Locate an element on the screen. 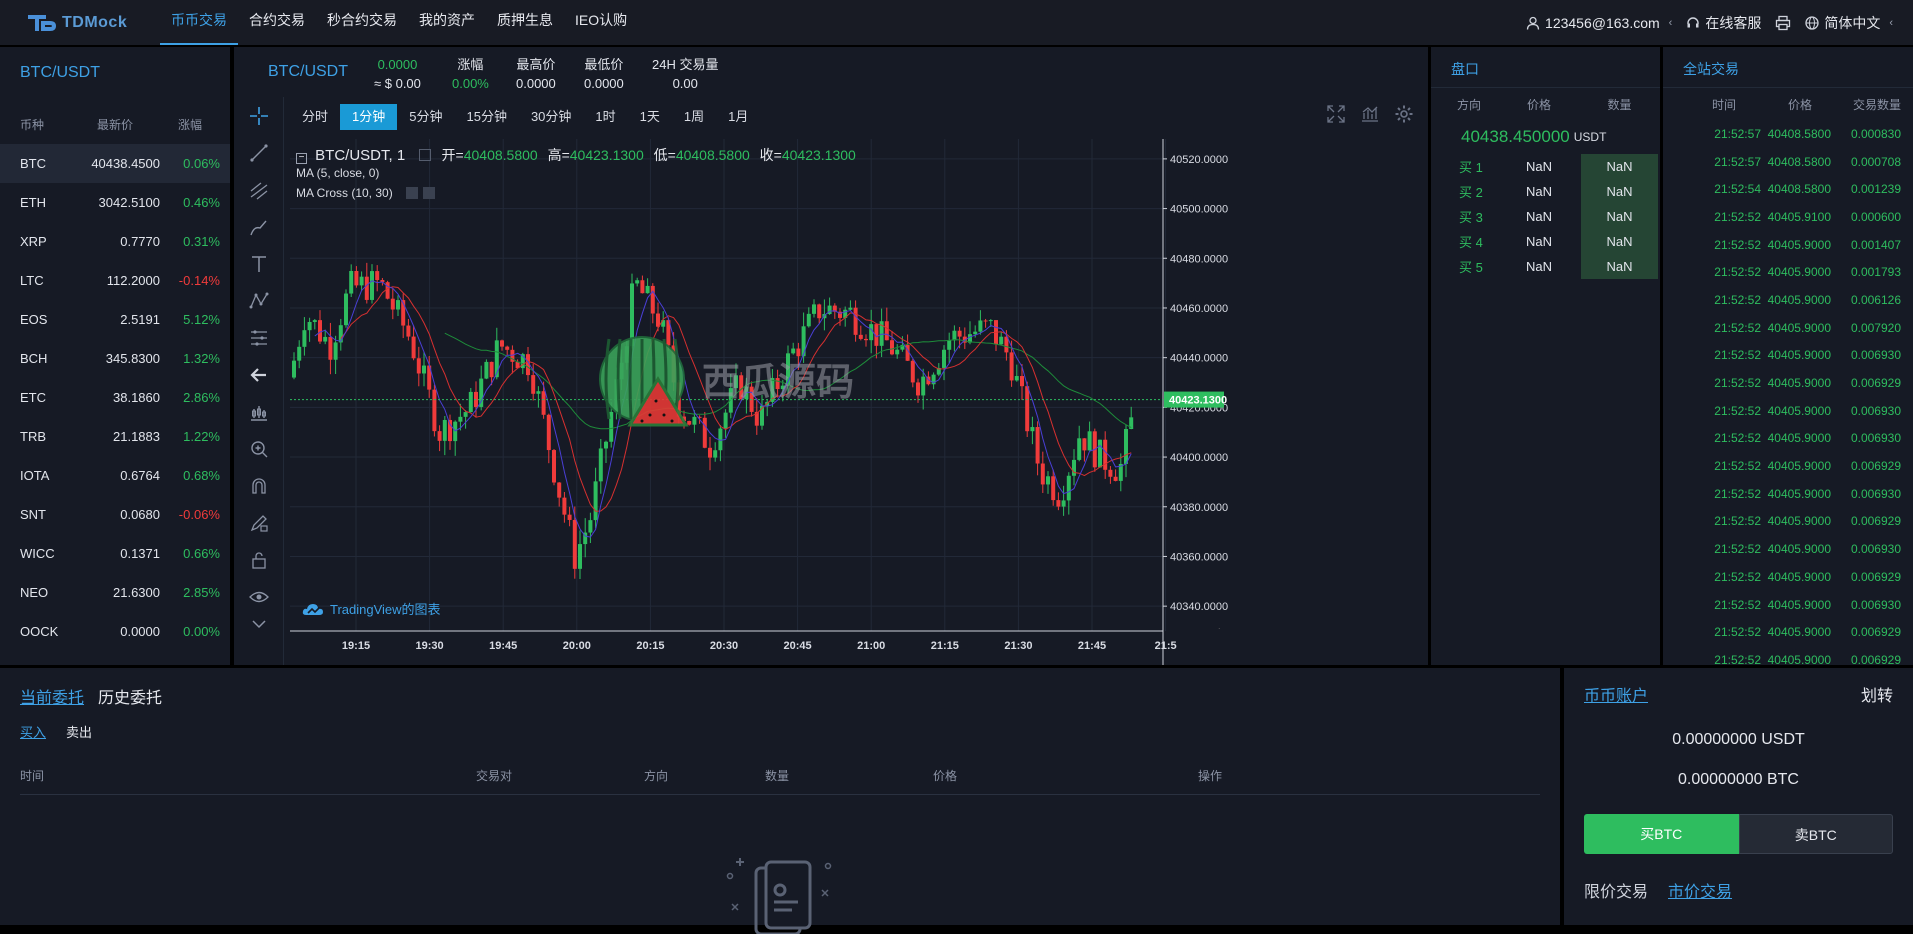  subtab-sell: 卖出 is located at coordinates (79, 731).